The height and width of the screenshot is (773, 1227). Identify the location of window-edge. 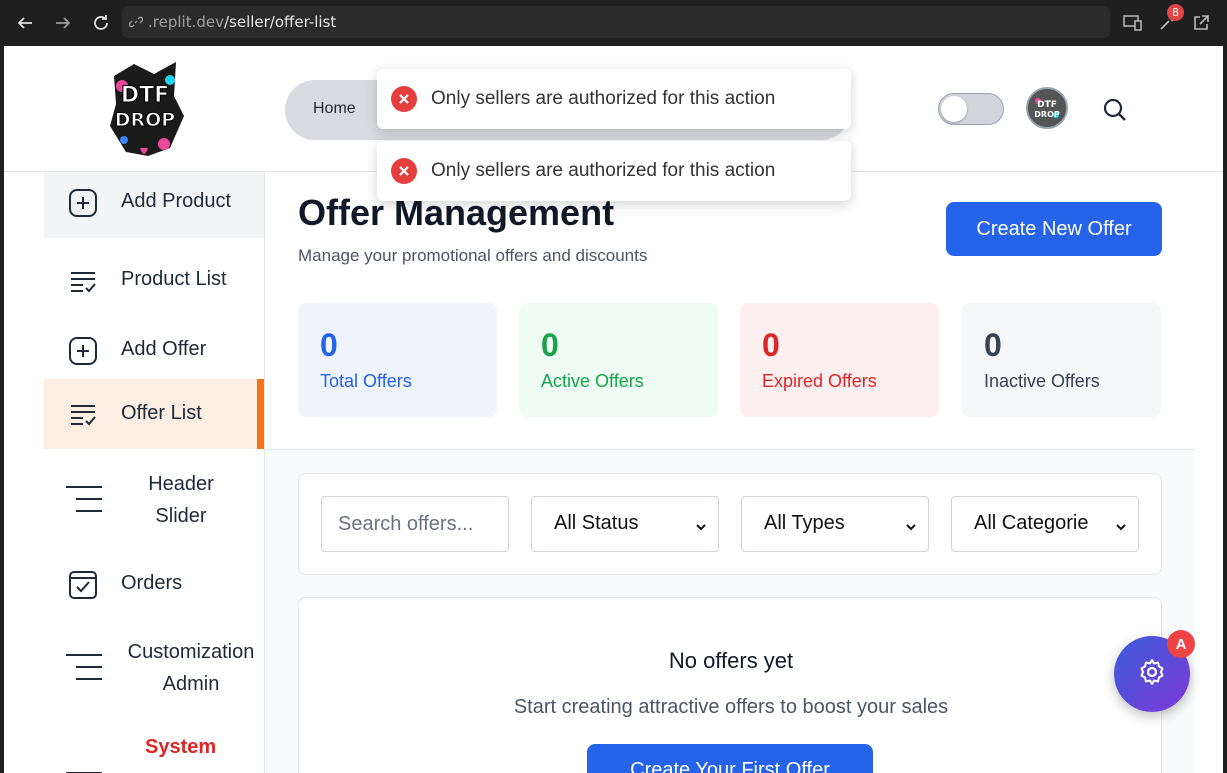
(1225, 409).